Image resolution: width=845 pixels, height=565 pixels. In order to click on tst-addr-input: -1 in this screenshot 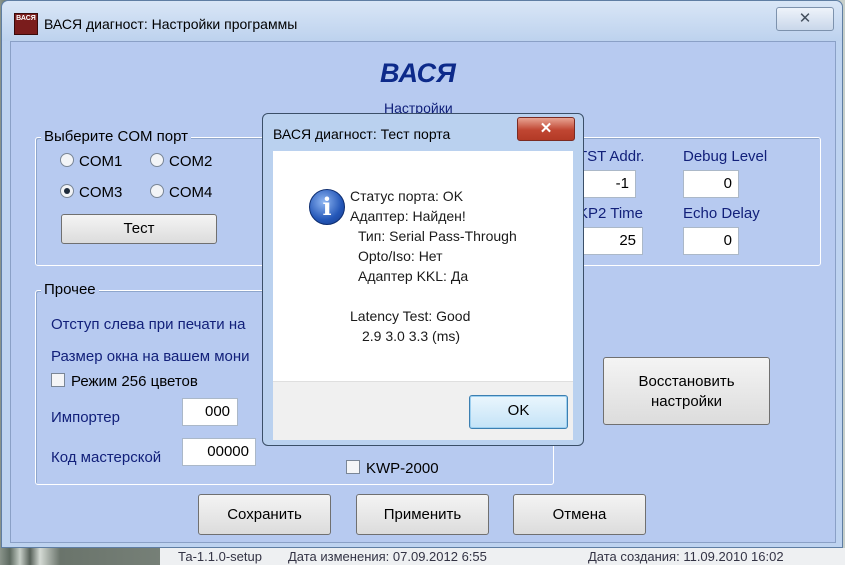, I will do `click(608, 184)`.